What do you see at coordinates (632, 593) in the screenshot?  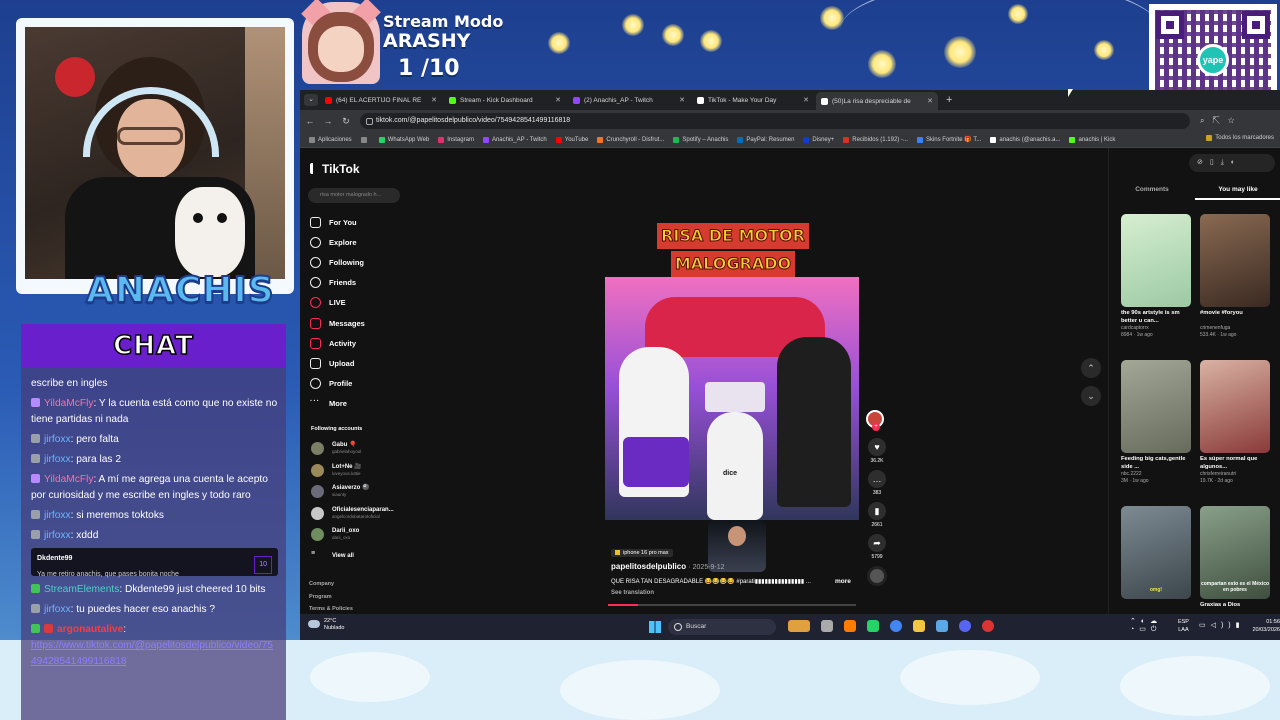 I see `see-translation-link: See translation` at bounding box center [632, 593].